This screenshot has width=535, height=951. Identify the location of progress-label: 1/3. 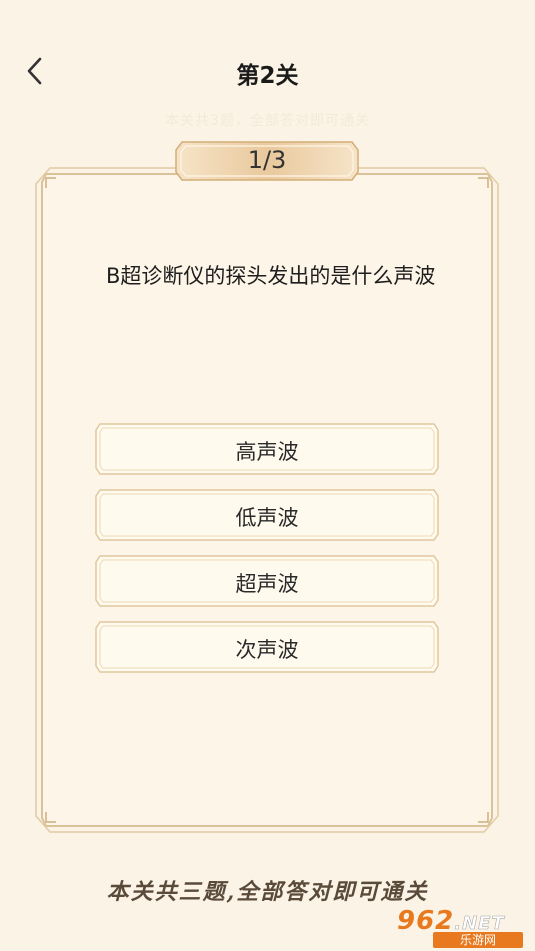
(267, 160).